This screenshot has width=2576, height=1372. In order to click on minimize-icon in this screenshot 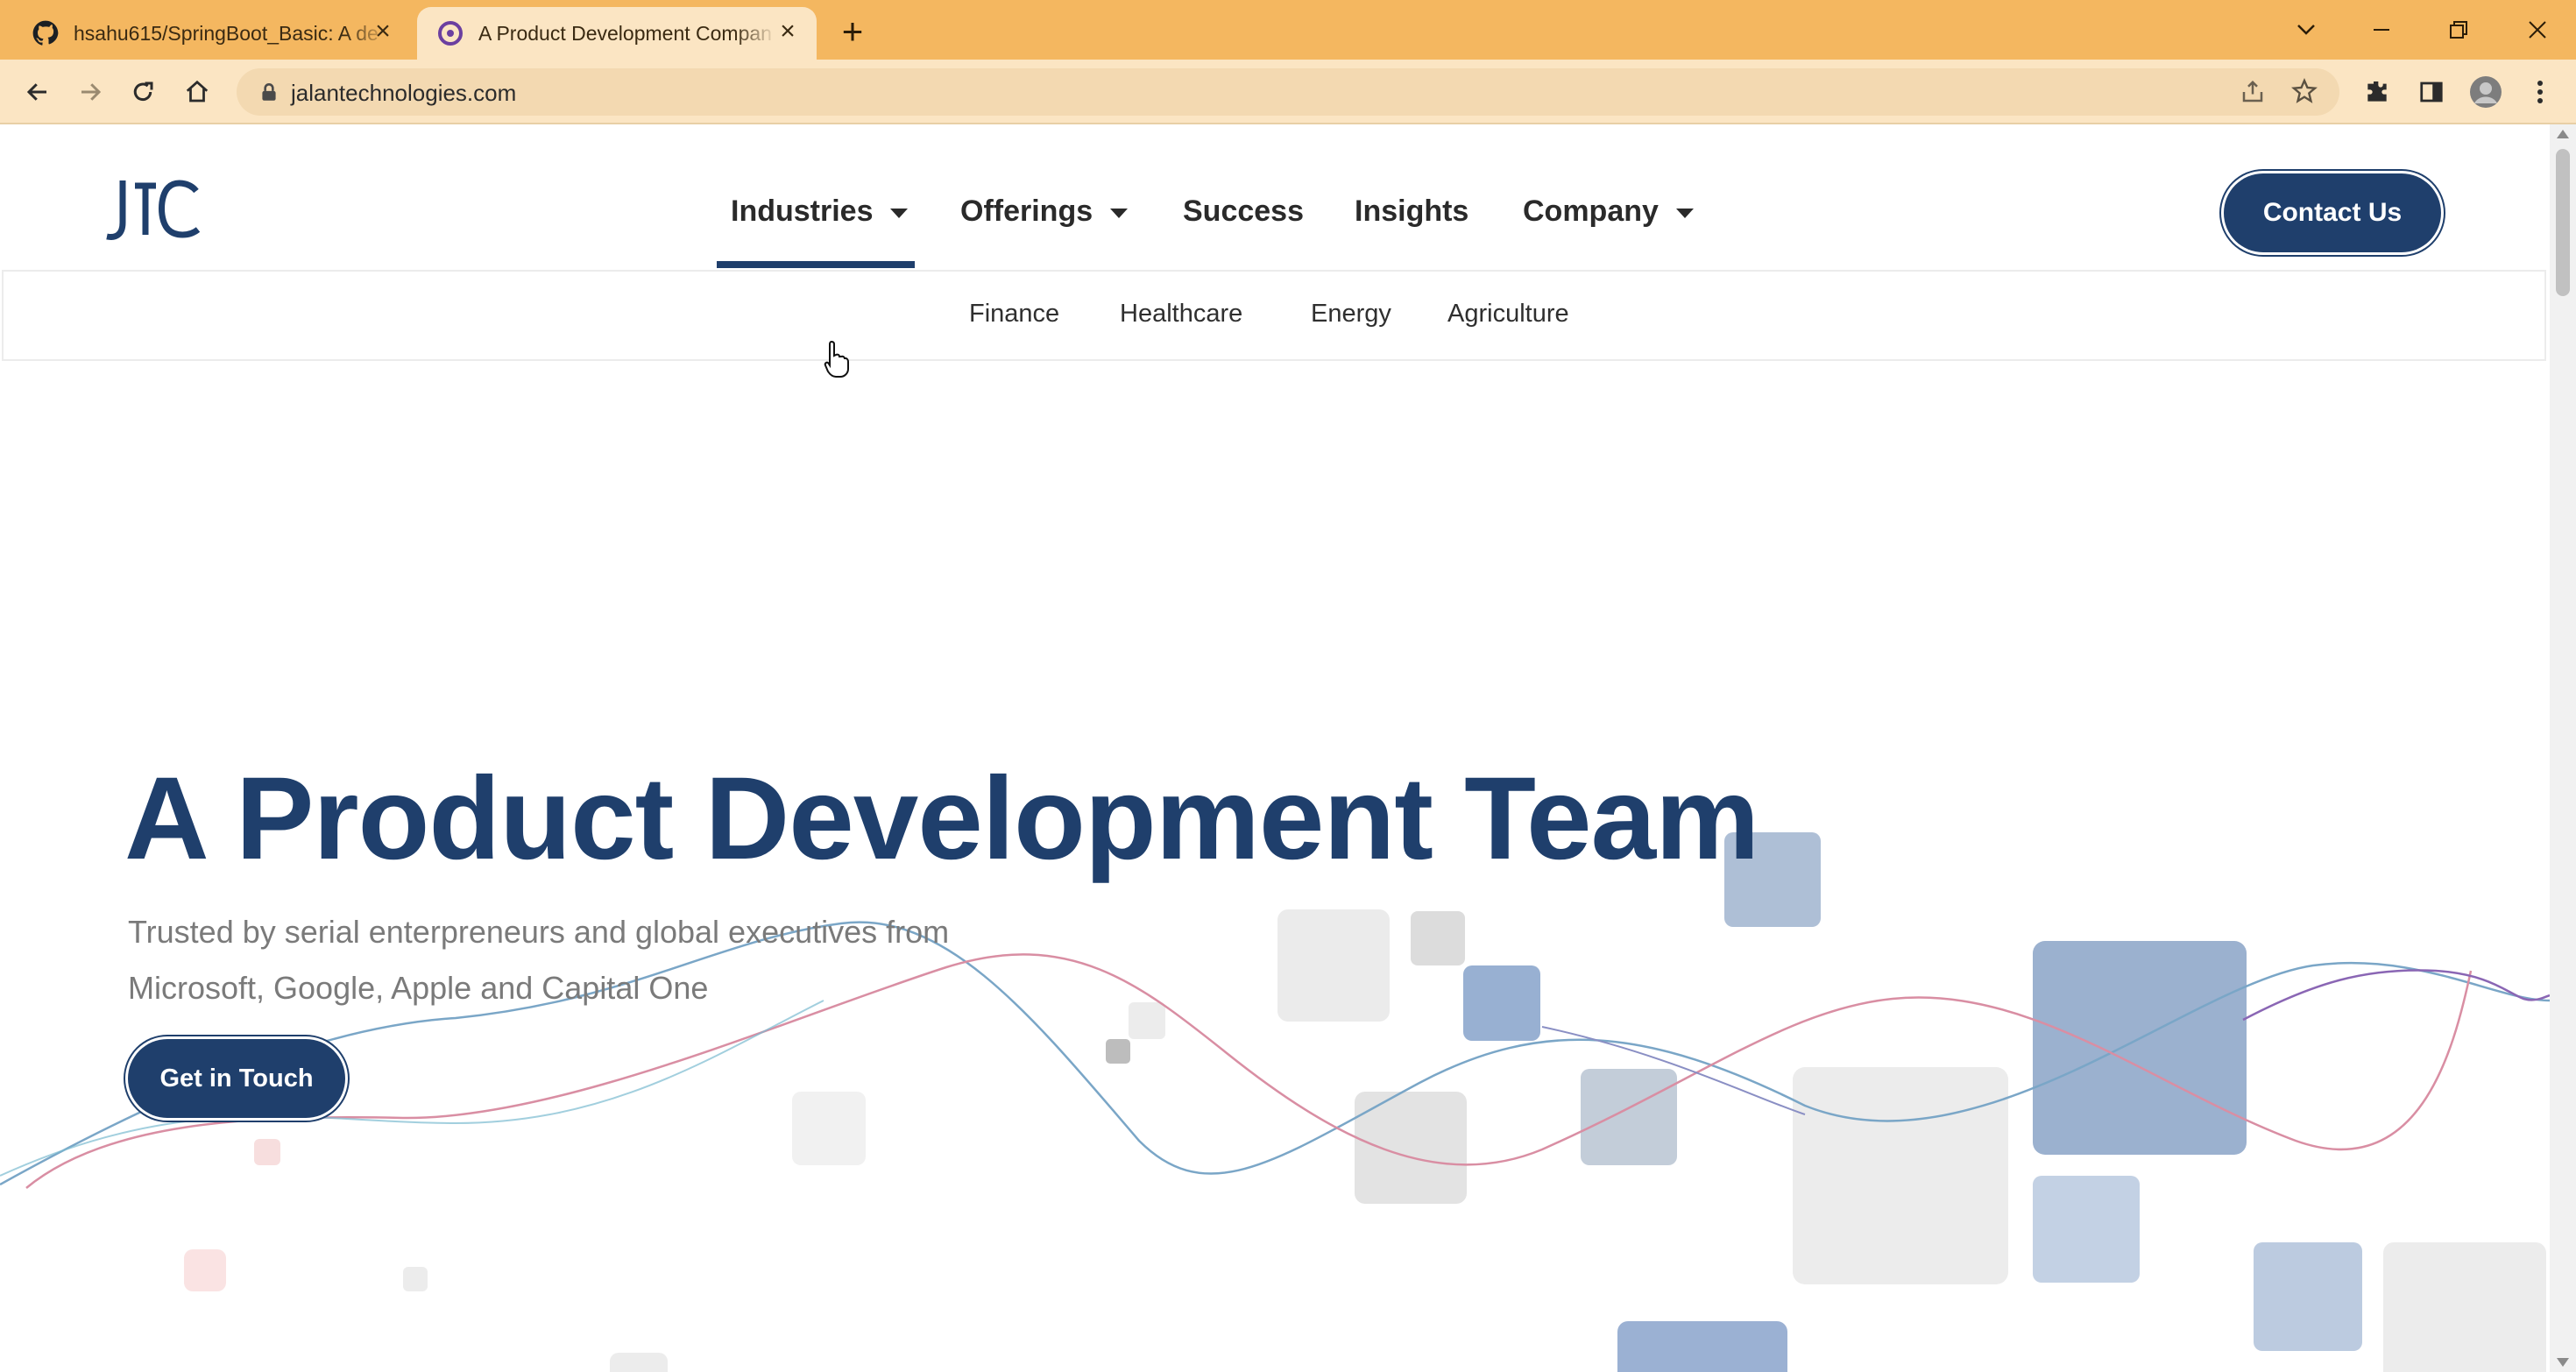, I will do `click(2381, 30)`.